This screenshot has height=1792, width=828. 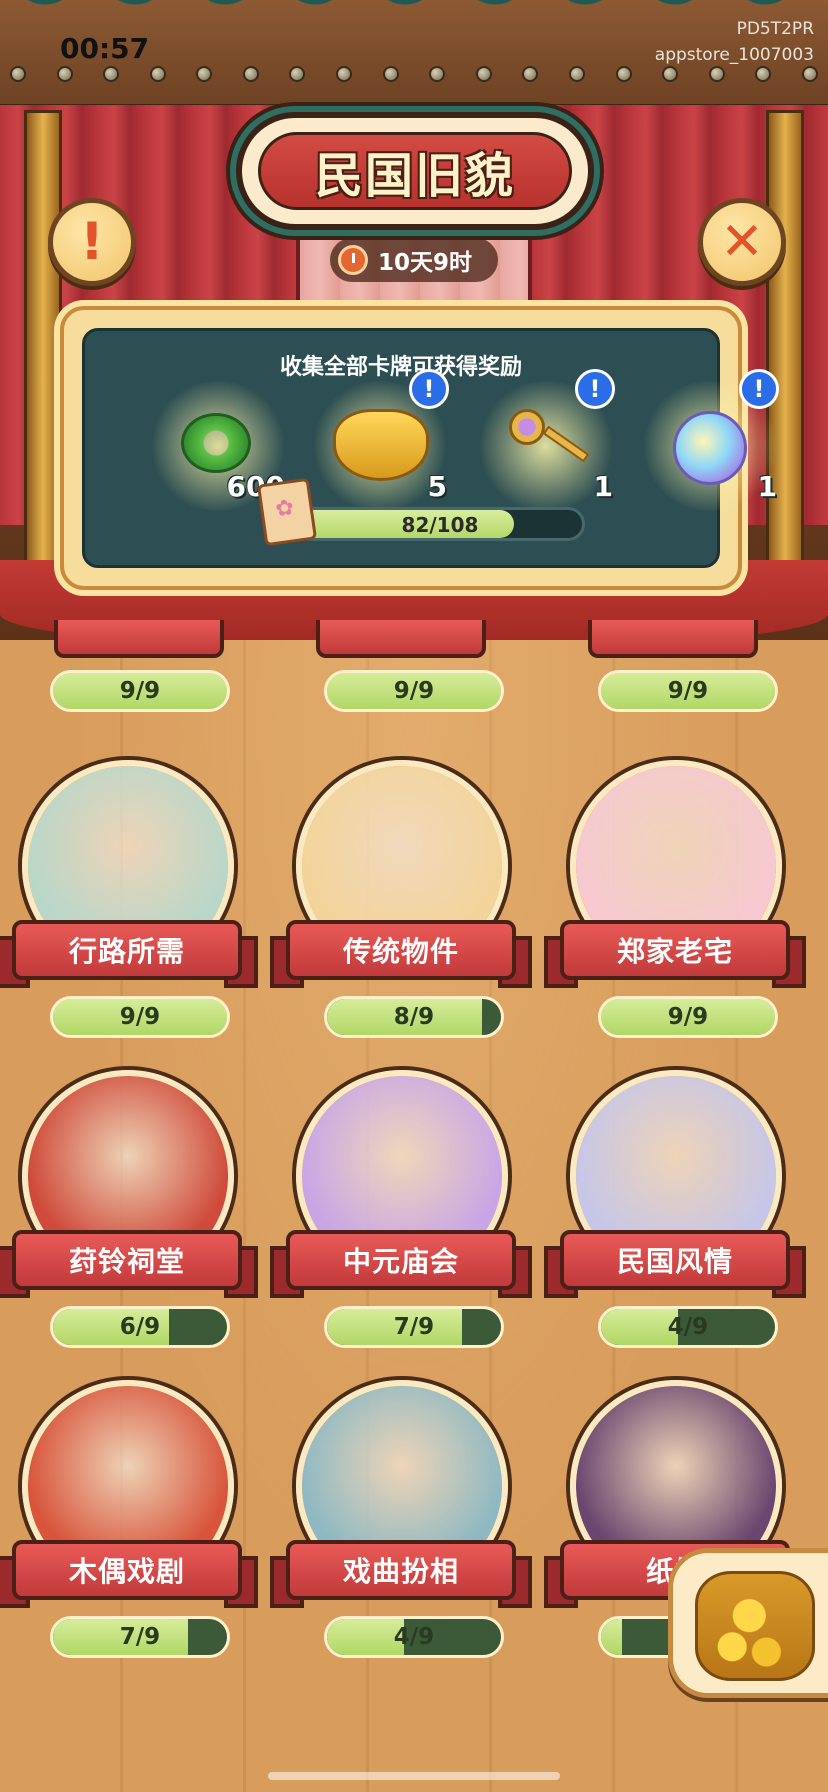 What do you see at coordinates (129, 1574) in the screenshot?
I see `collection-ribbon: 木偶戏剧` at bounding box center [129, 1574].